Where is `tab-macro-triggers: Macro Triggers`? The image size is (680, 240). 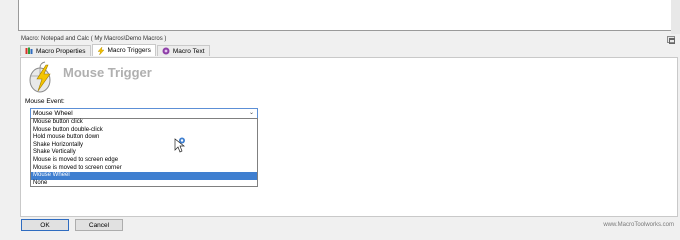 tab-macro-triggers: Macro Triggers is located at coordinates (123, 50).